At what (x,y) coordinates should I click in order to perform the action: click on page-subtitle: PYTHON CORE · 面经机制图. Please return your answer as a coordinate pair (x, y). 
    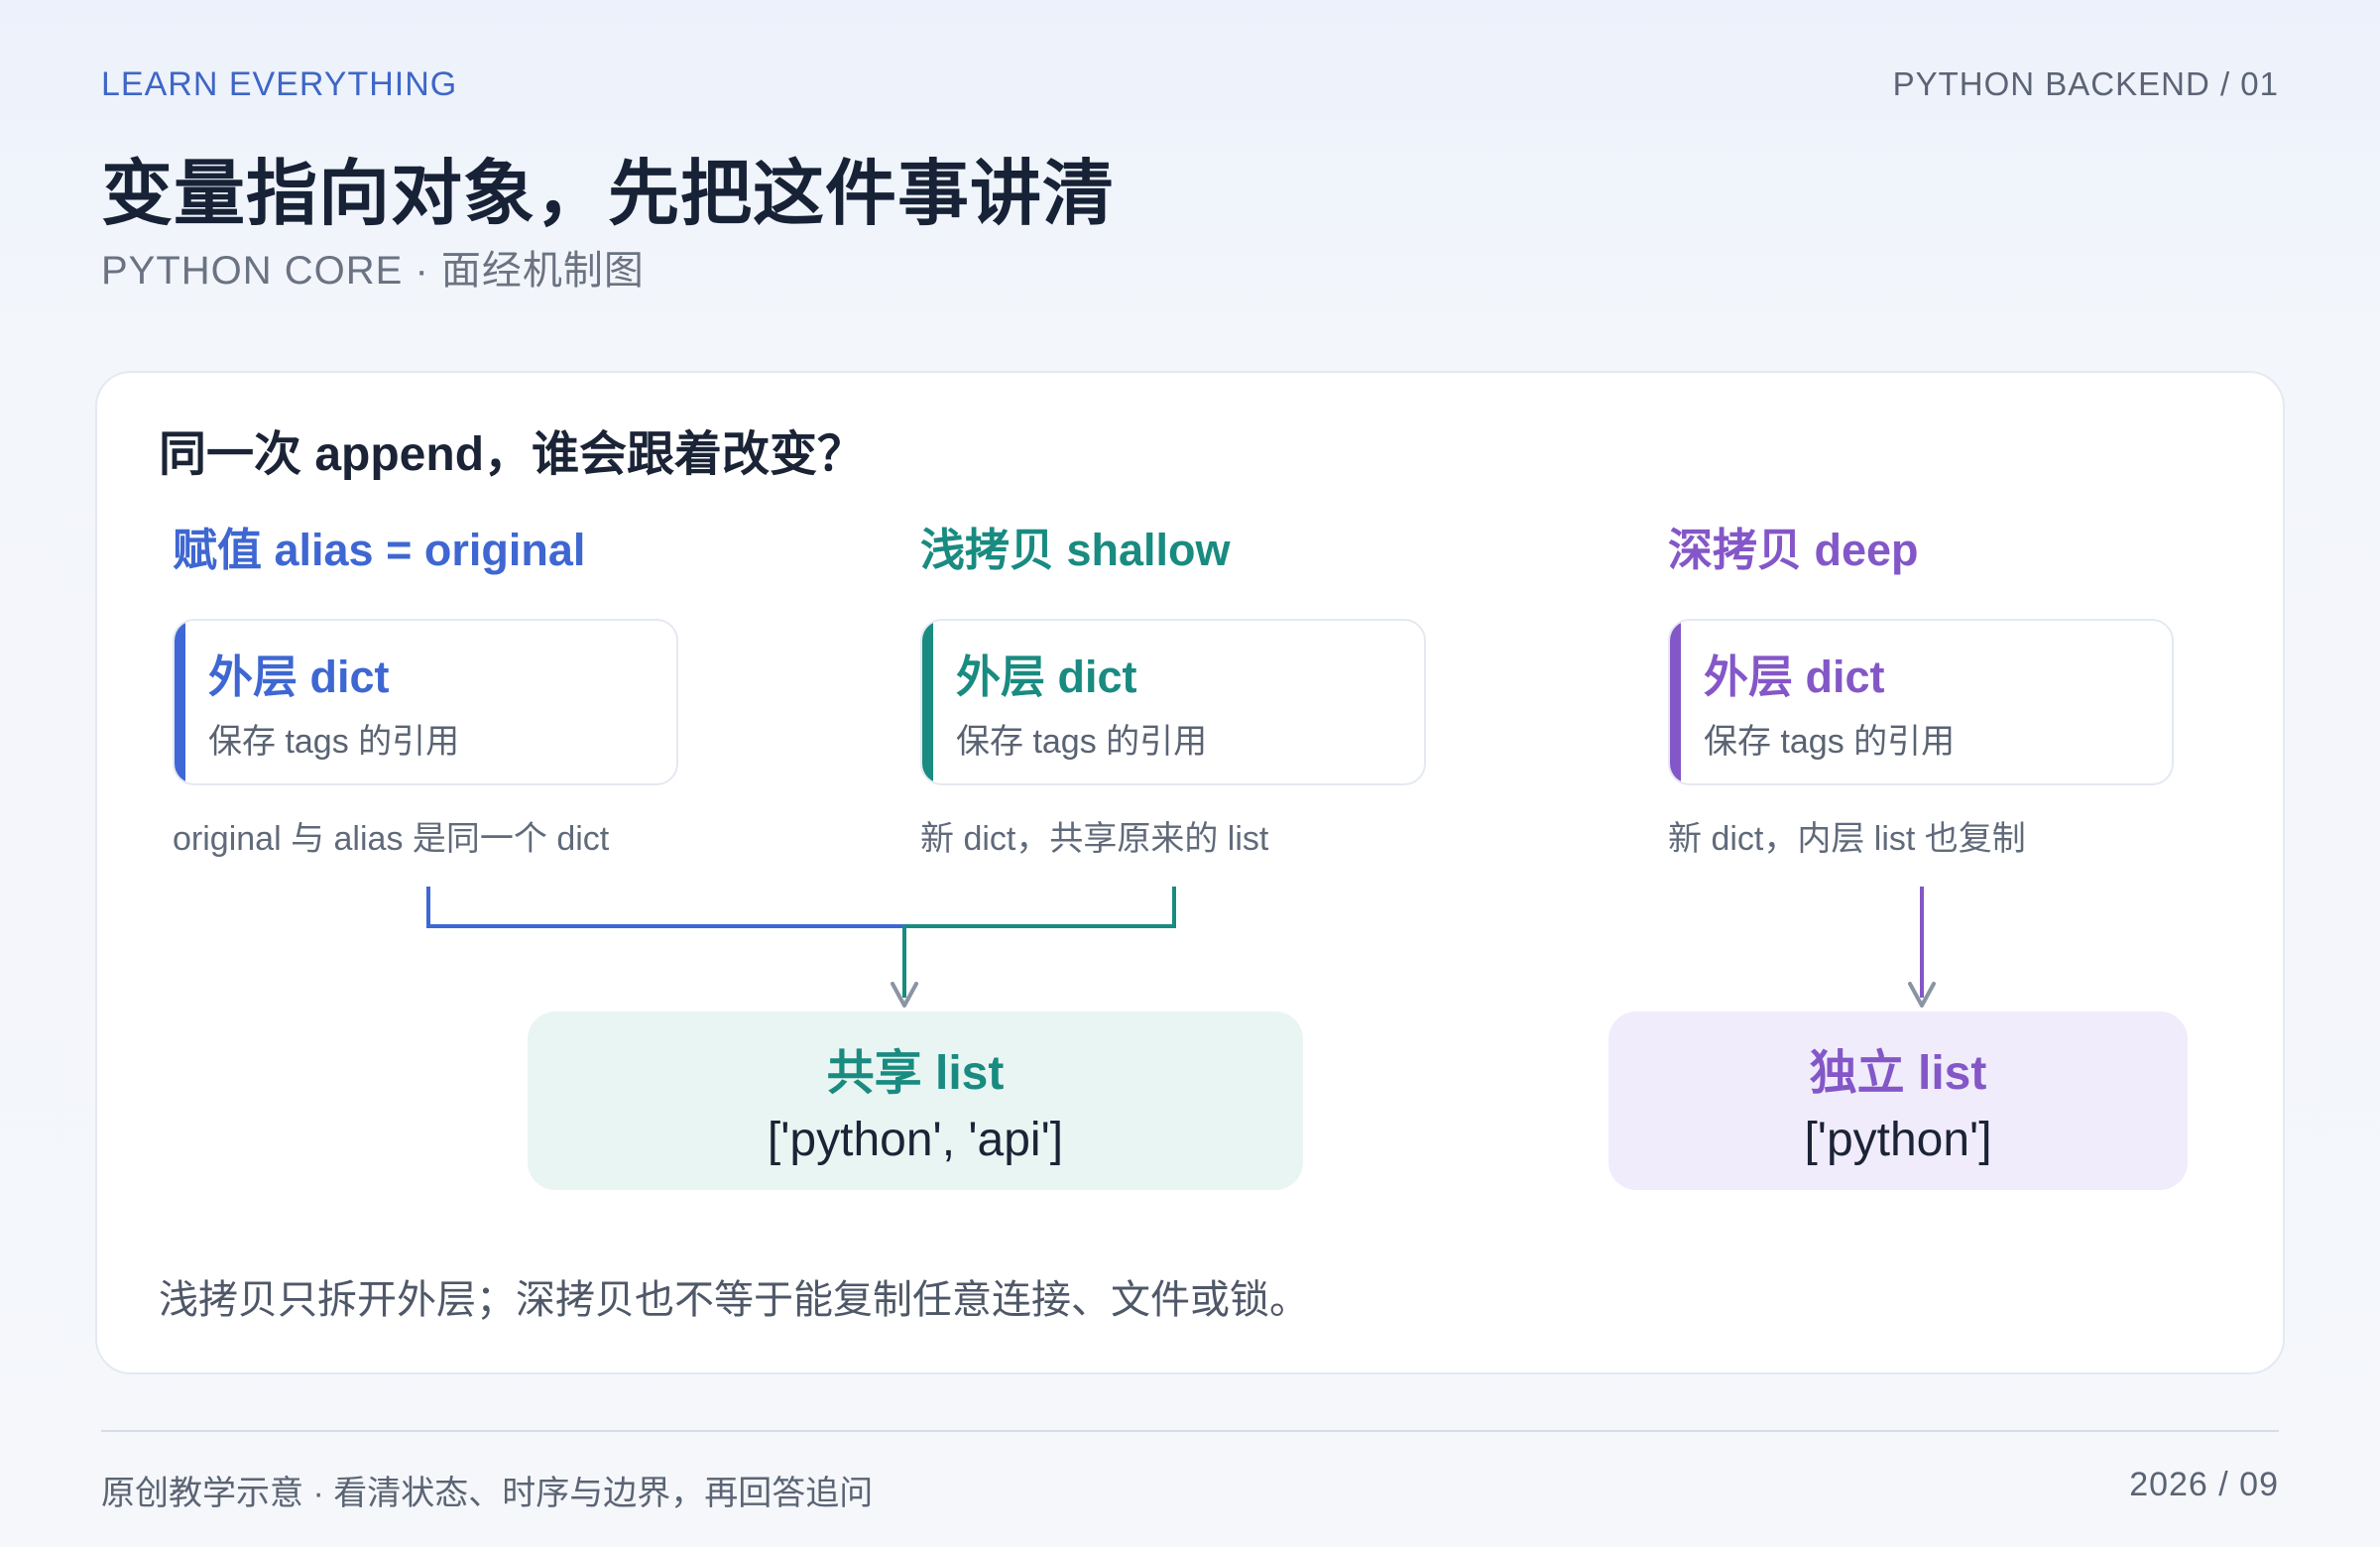
    Looking at the image, I should click on (373, 271).